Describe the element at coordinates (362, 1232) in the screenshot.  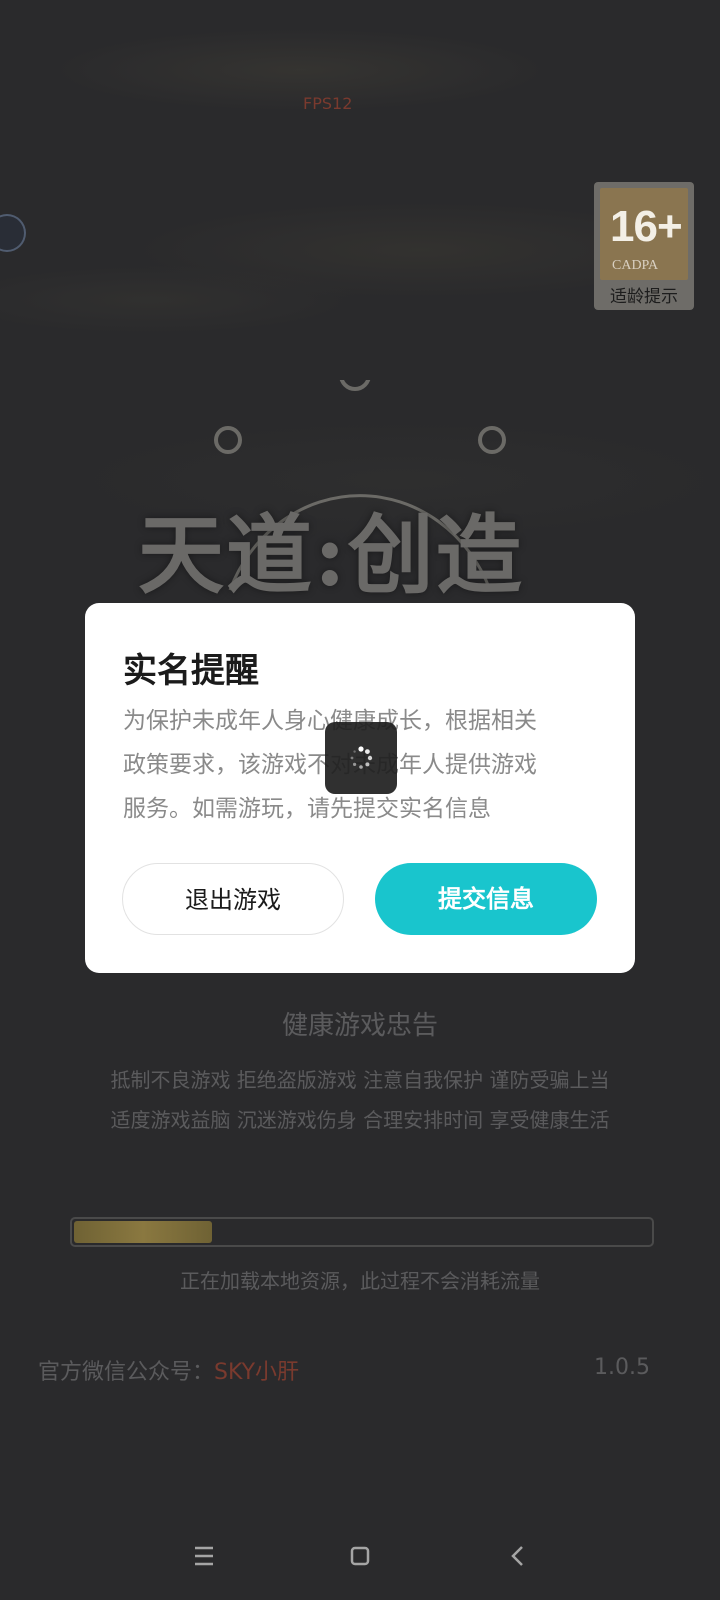
I see `loading-progress-bar` at that location.